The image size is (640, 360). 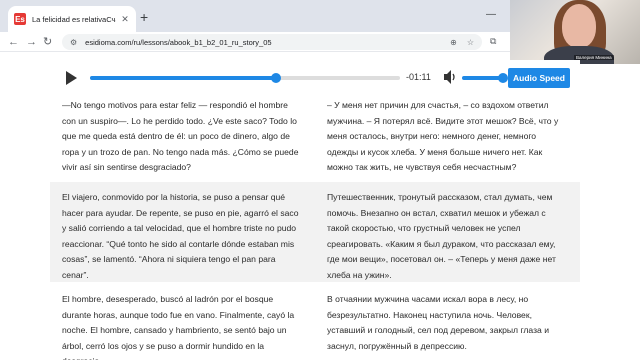 I want to click on reload-icon: ↻, so click(x=47, y=42).